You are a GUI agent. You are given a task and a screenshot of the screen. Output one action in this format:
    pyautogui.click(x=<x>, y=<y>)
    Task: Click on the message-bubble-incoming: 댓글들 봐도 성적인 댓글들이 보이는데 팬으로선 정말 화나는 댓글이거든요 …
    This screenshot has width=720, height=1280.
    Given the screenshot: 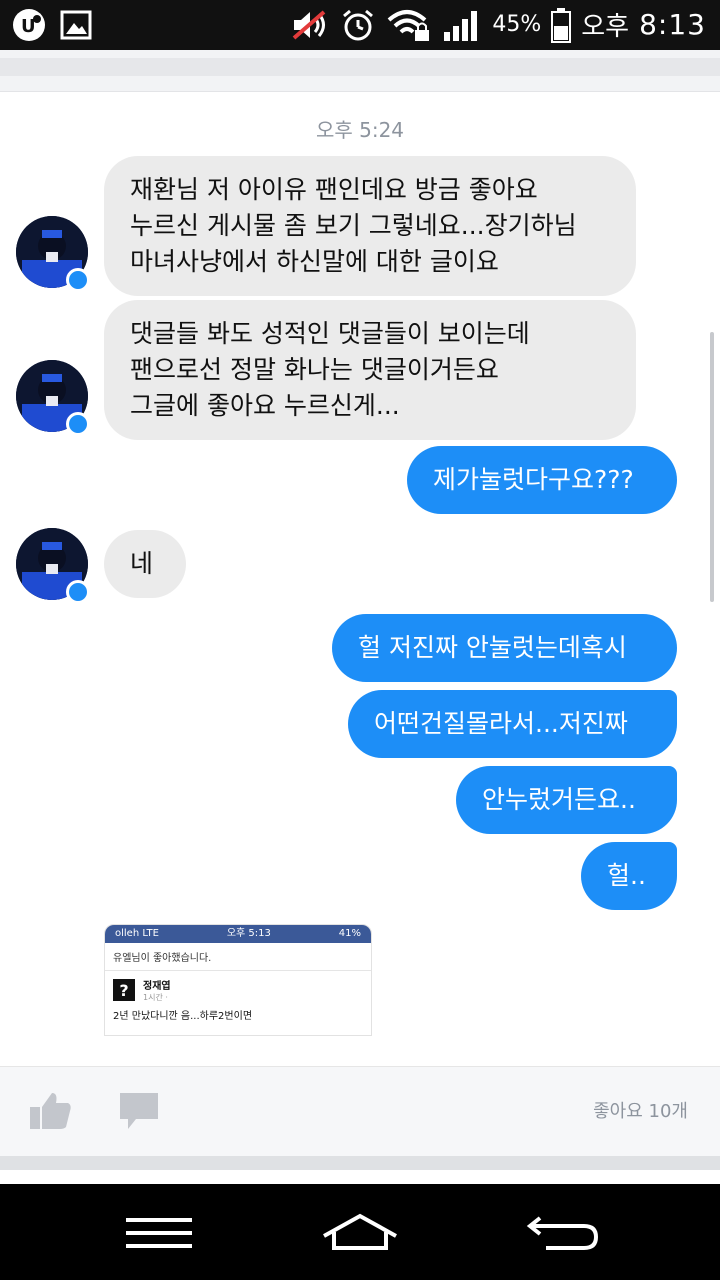 What is the action you would take?
    pyautogui.click(x=370, y=370)
    